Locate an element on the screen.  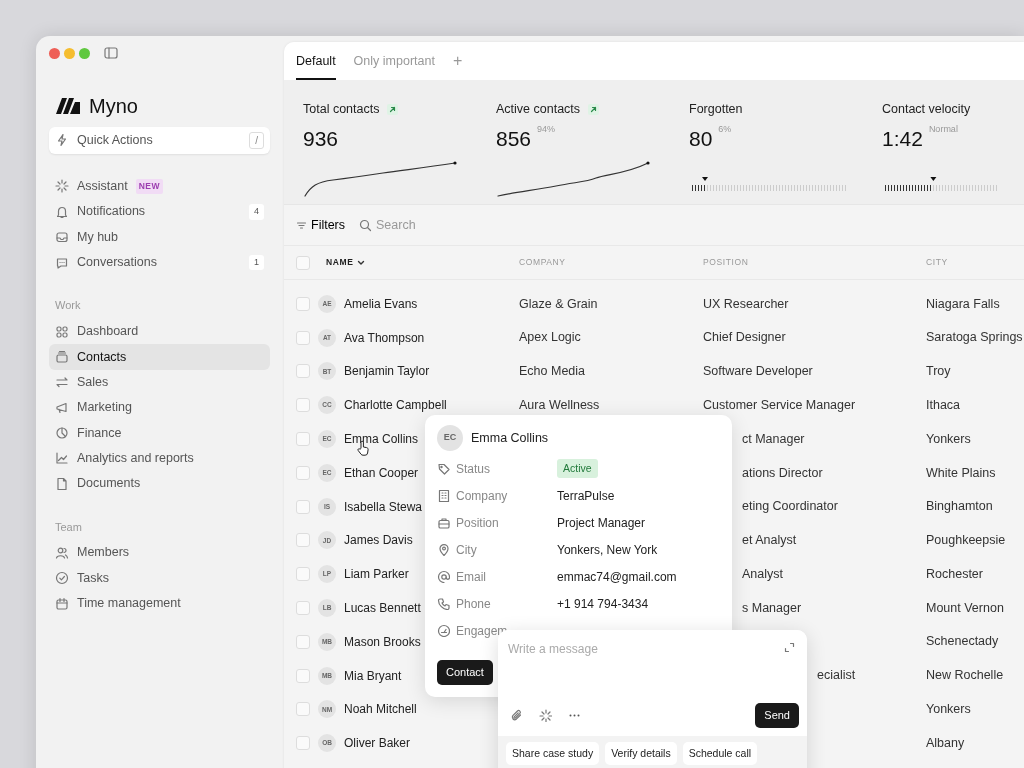
check-circle-icon is located at coordinates (62, 578).